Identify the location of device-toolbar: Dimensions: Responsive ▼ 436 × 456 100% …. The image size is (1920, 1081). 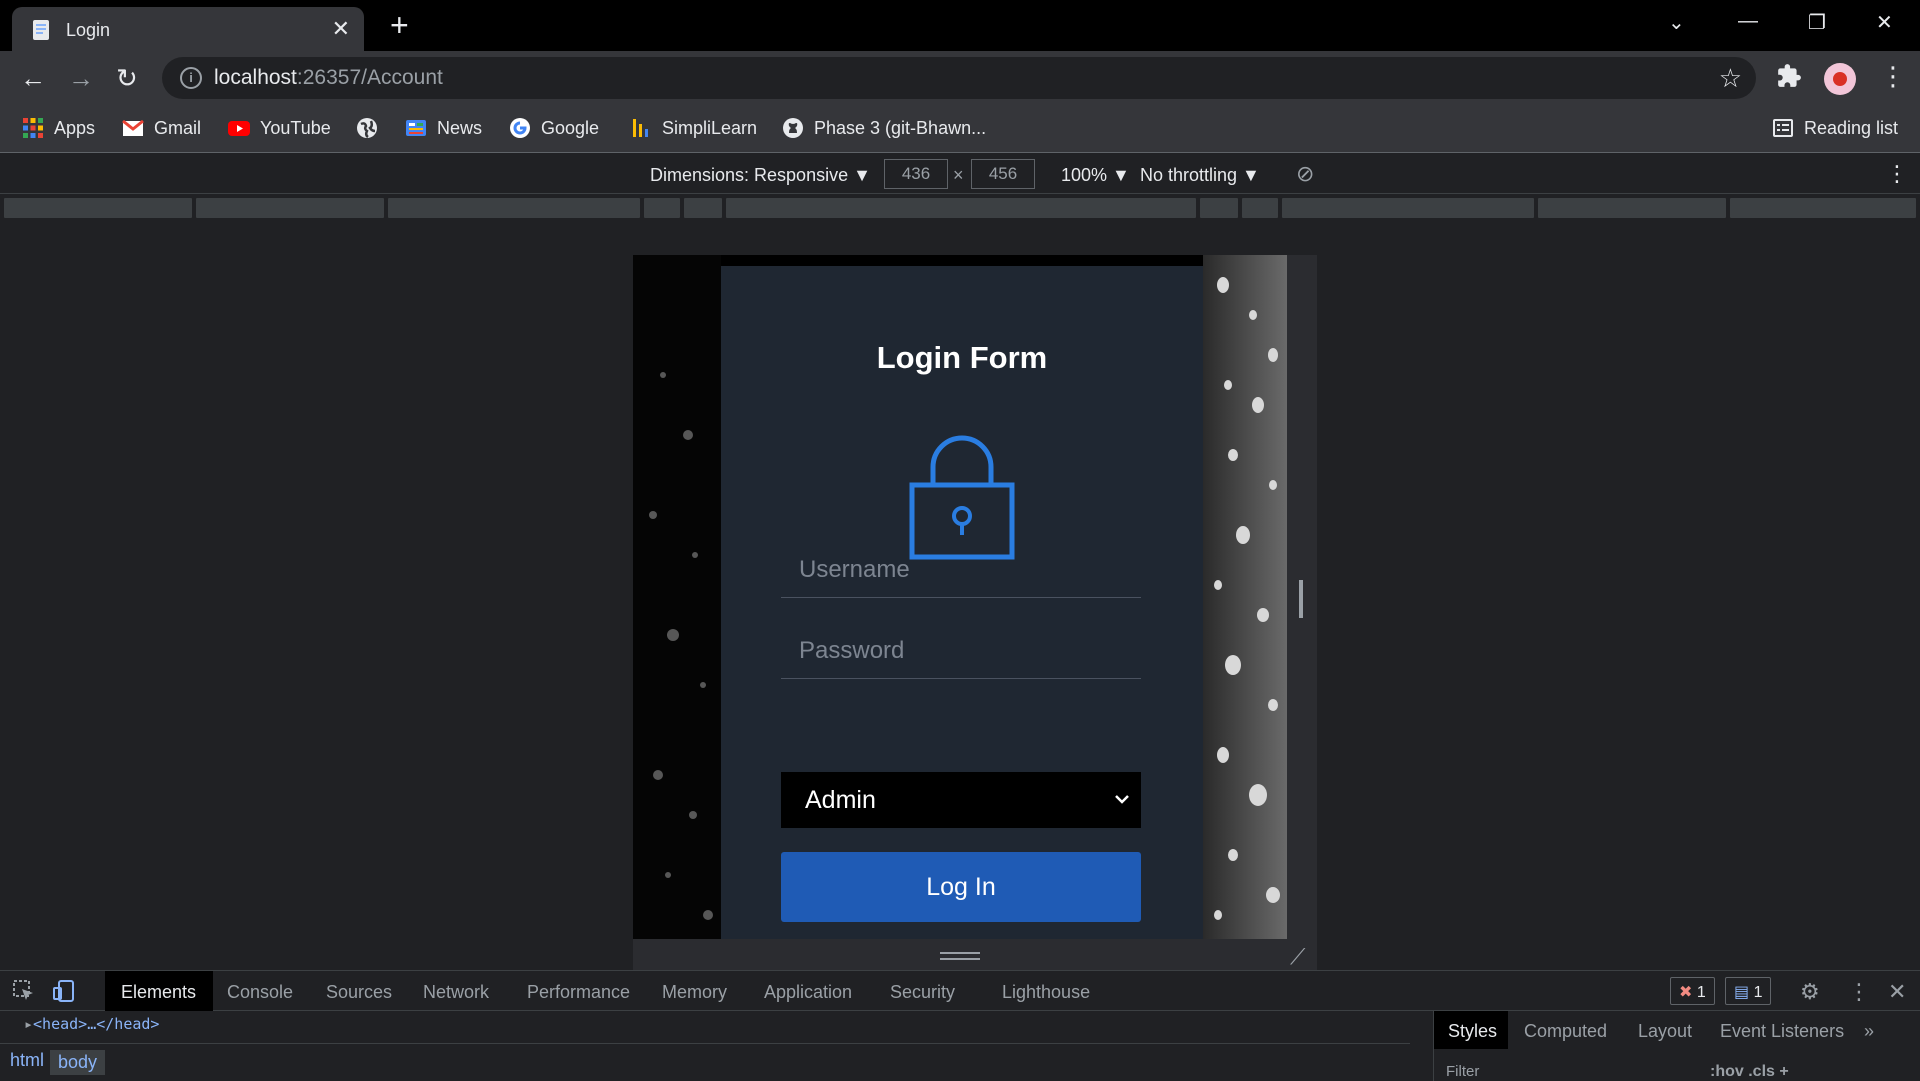
(960, 174).